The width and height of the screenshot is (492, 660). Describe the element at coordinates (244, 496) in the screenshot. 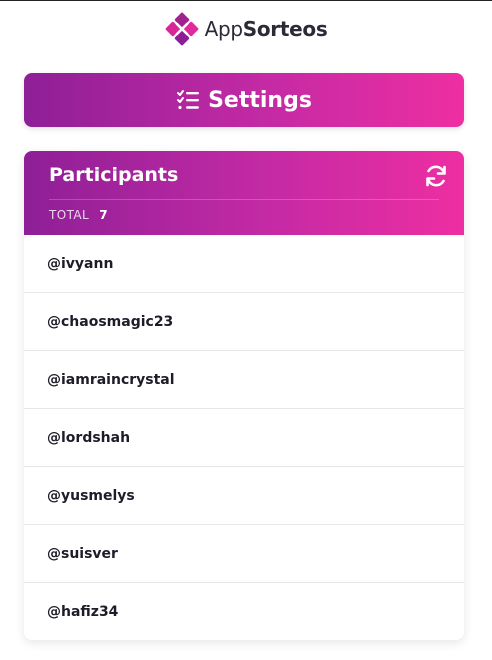

I see `list-item: @yusmelys` at that location.